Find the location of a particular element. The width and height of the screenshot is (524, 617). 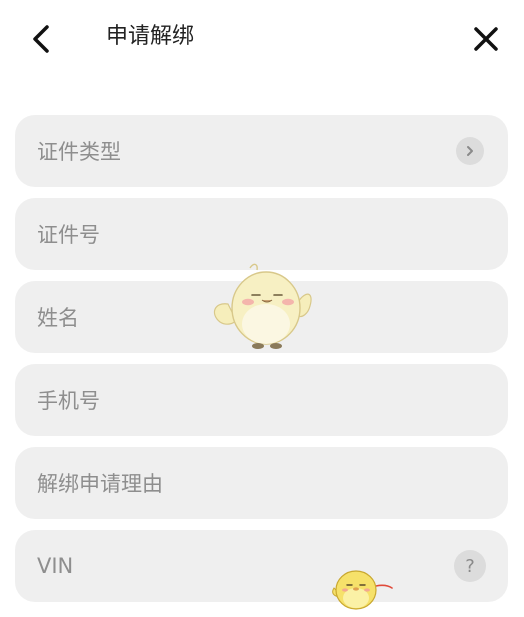

close-button is located at coordinates (486, 39).